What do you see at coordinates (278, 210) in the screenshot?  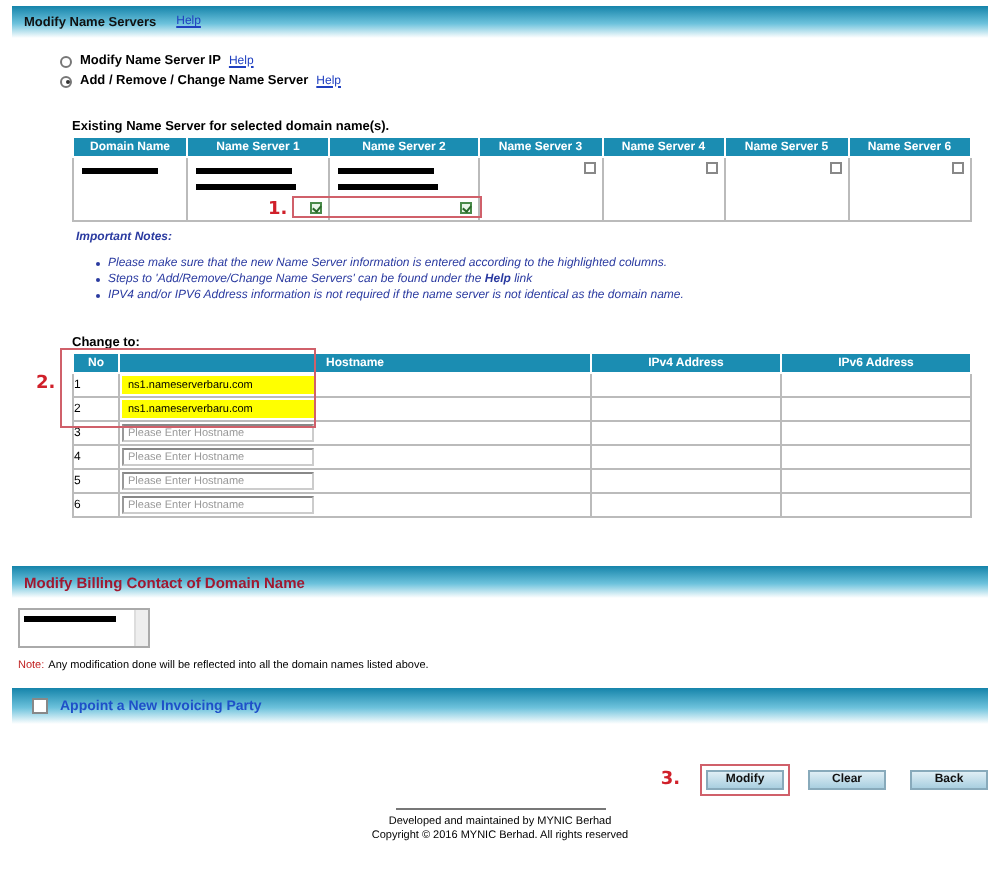 I see `annotation-number: 1.` at bounding box center [278, 210].